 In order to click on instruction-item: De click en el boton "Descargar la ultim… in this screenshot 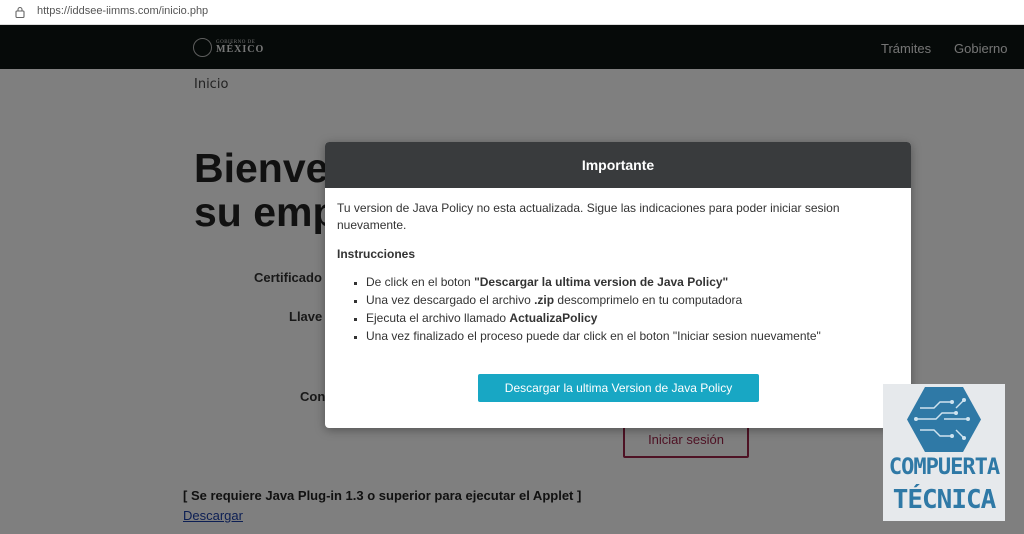, I will do `click(632, 282)`.